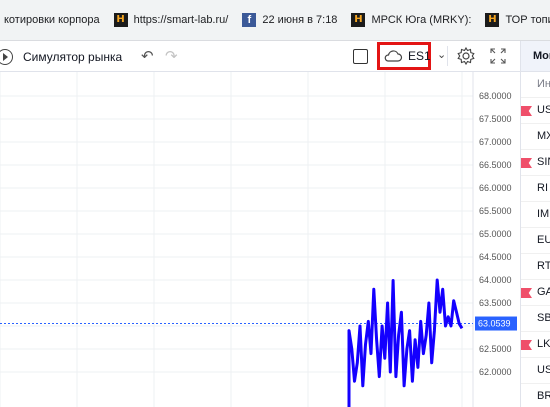  Describe the element at coordinates (543, 240) in the screenshot. I see `watchlist-symbol: EU` at that location.